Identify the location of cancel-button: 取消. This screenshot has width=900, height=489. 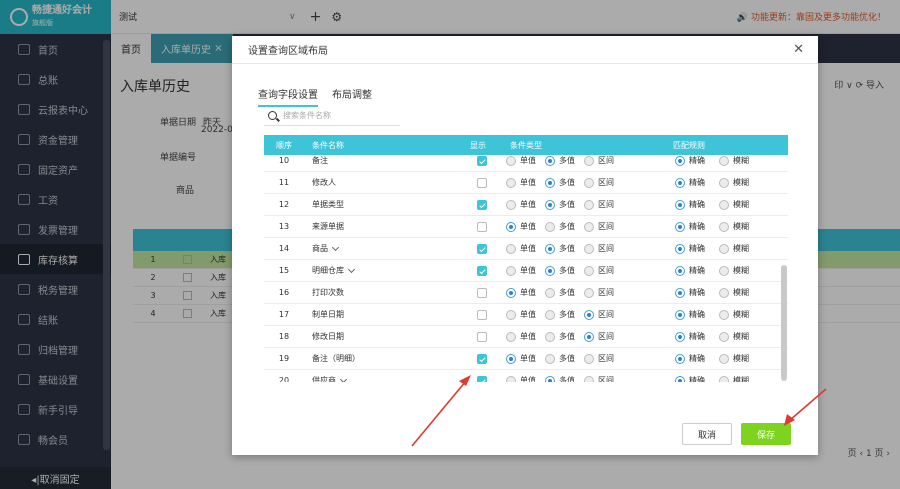
(707, 434).